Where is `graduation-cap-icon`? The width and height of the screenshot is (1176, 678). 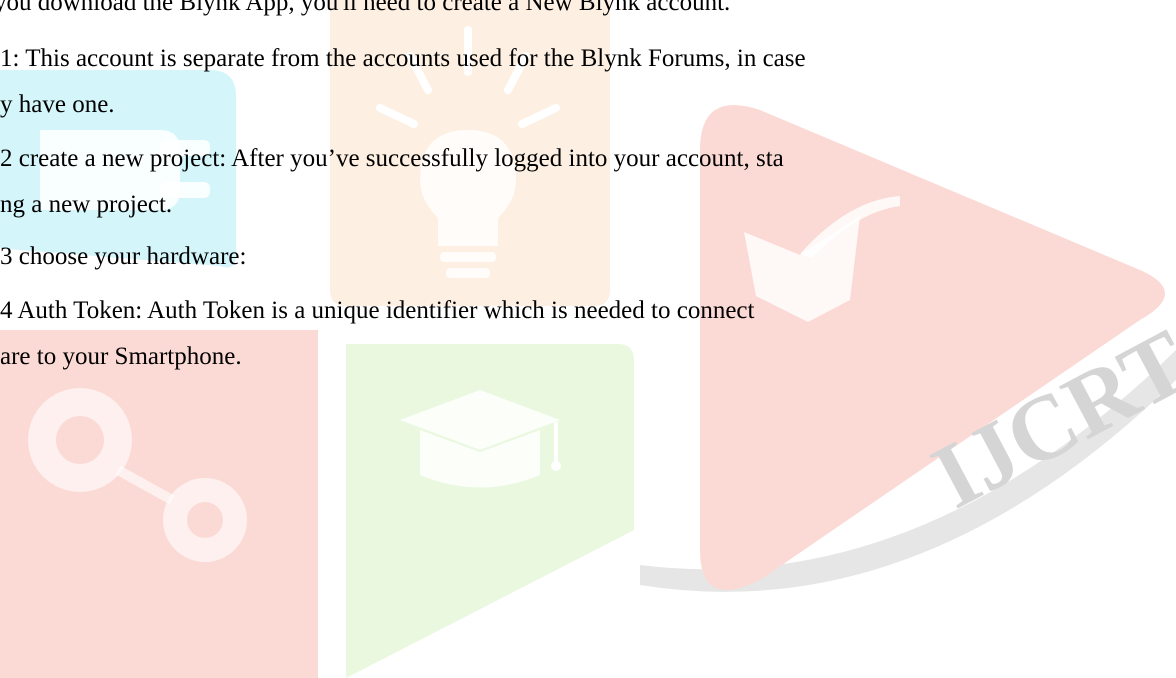 graduation-cap-icon is located at coordinates (490, 511).